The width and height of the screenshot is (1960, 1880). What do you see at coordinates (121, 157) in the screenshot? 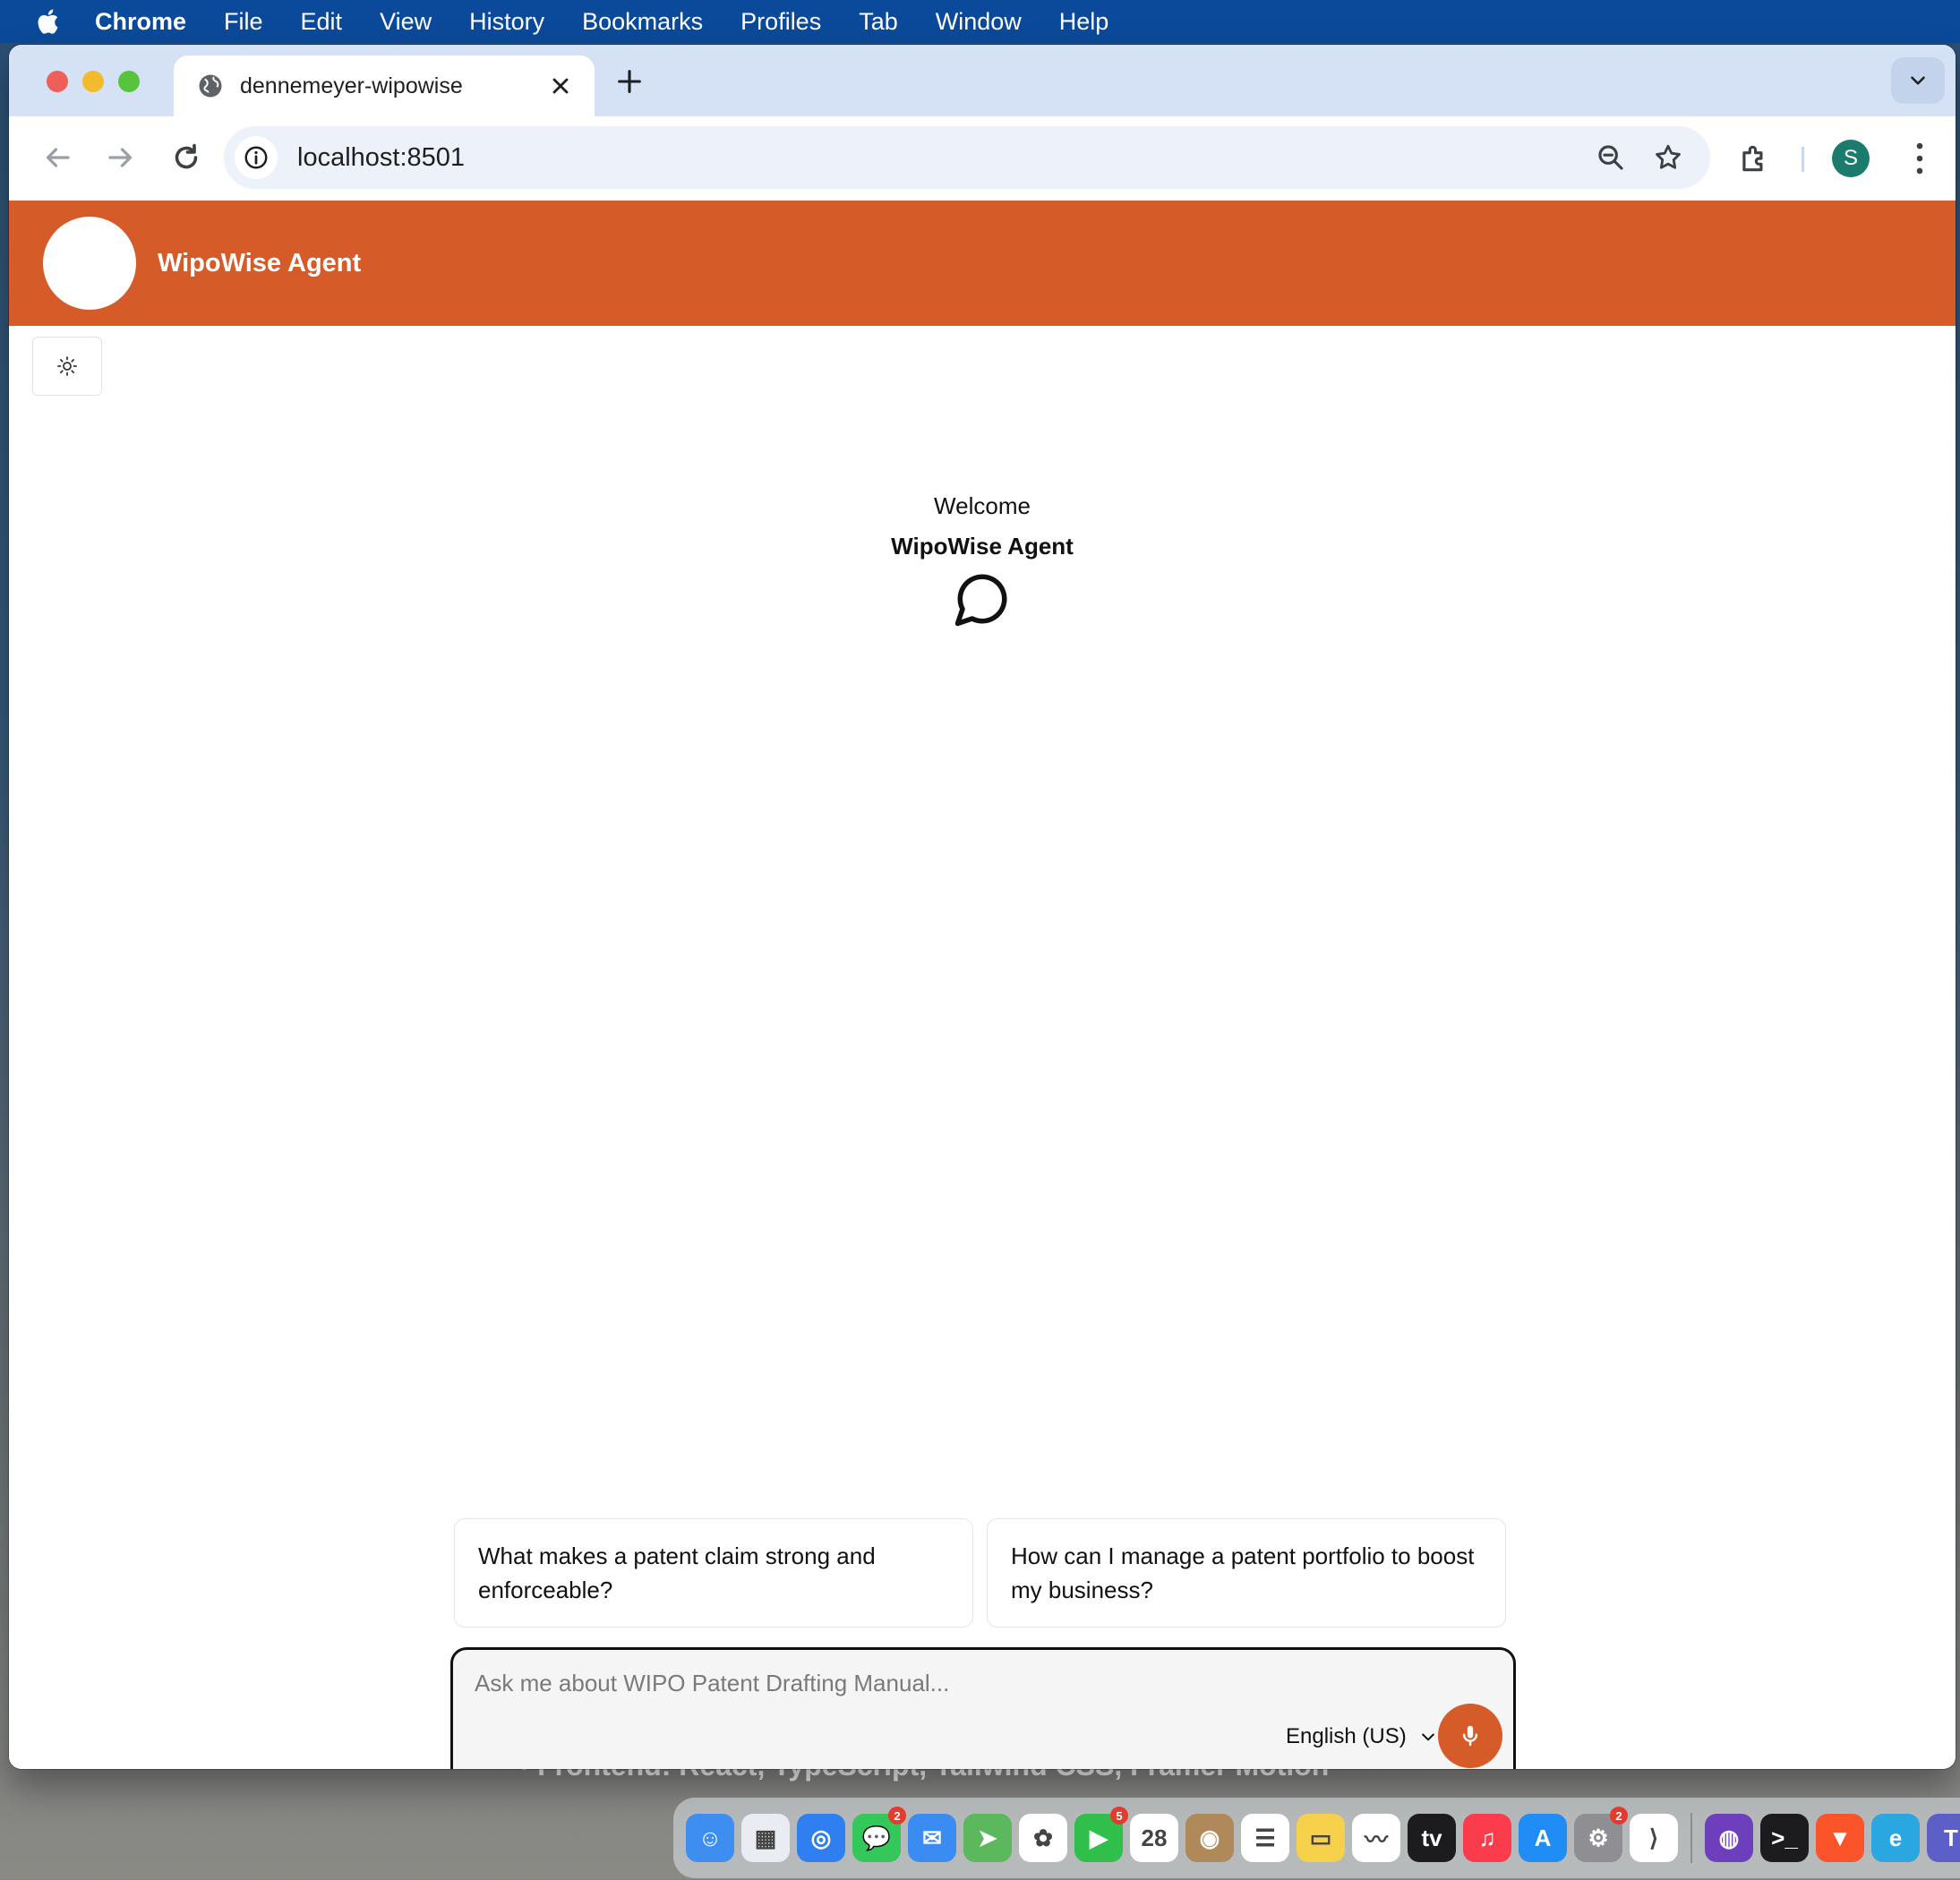
I see `forward-arrow-icon` at bounding box center [121, 157].